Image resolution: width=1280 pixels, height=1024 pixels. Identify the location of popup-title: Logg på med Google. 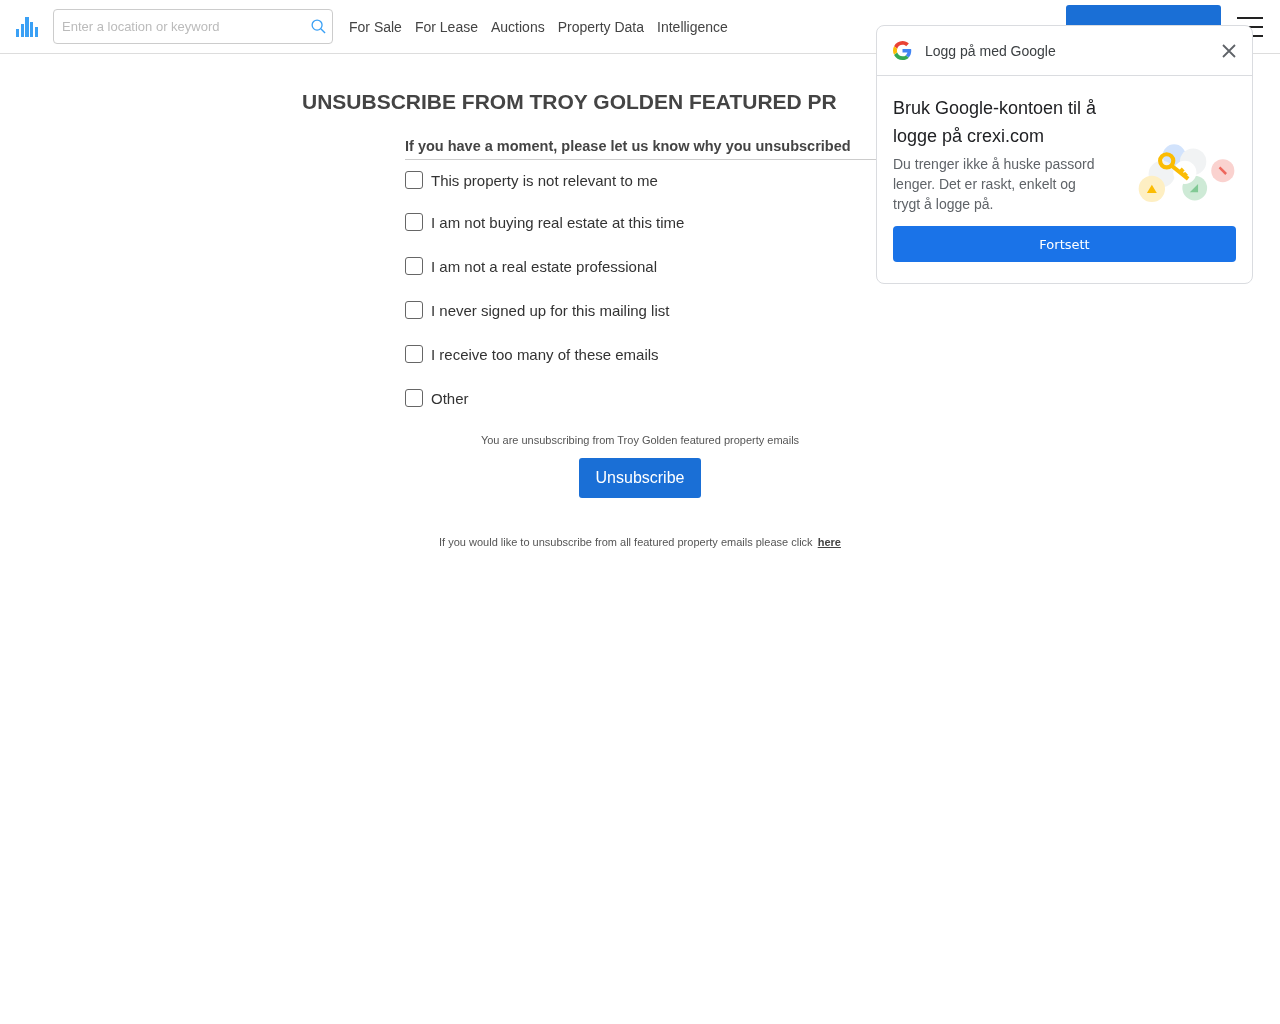
(991, 50).